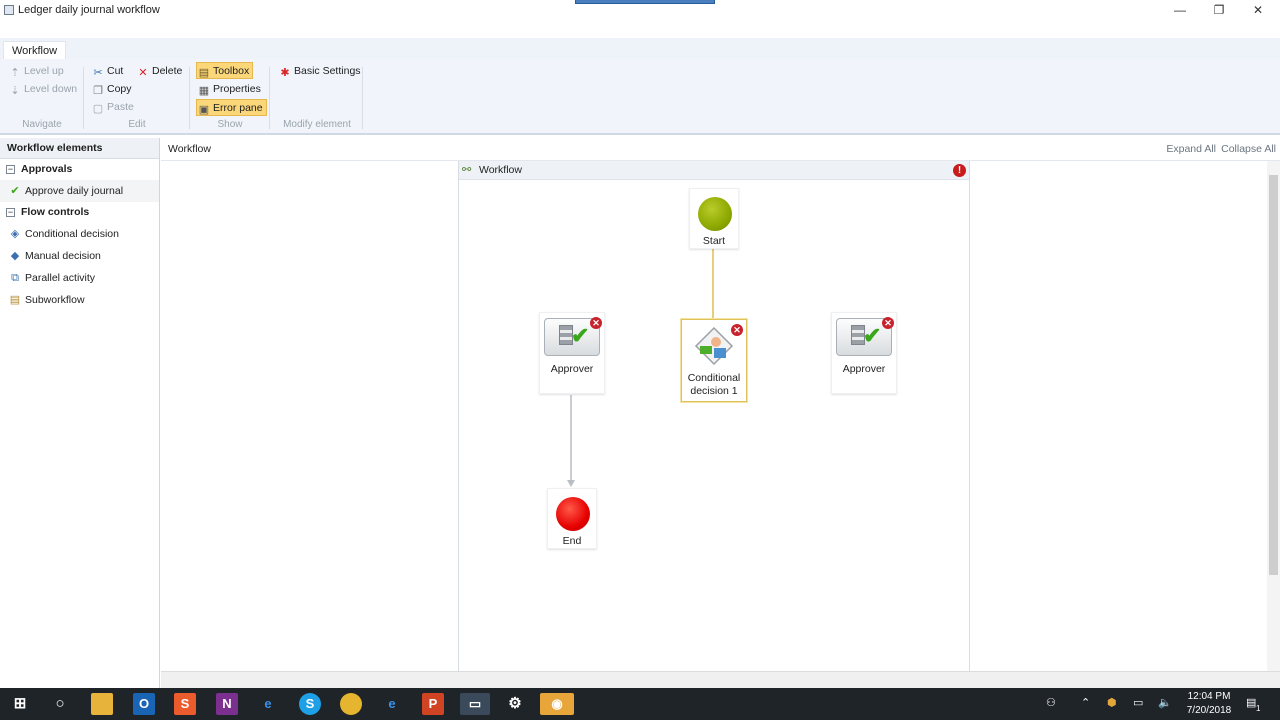  What do you see at coordinates (237, 89) in the screenshot?
I see `properties-label: Properties` at bounding box center [237, 89].